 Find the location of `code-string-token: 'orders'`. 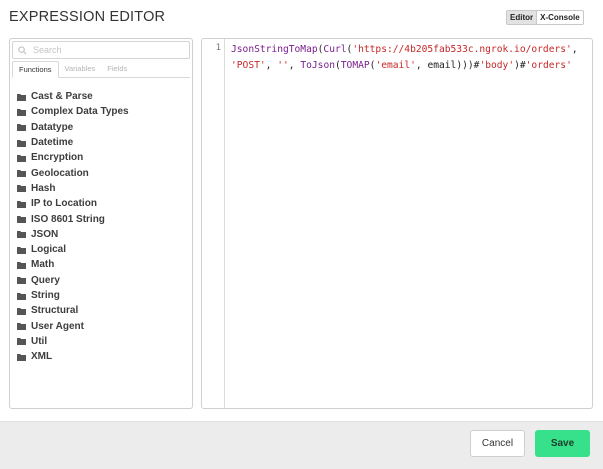

code-string-token: 'orders' is located at coordinates (548, 65).